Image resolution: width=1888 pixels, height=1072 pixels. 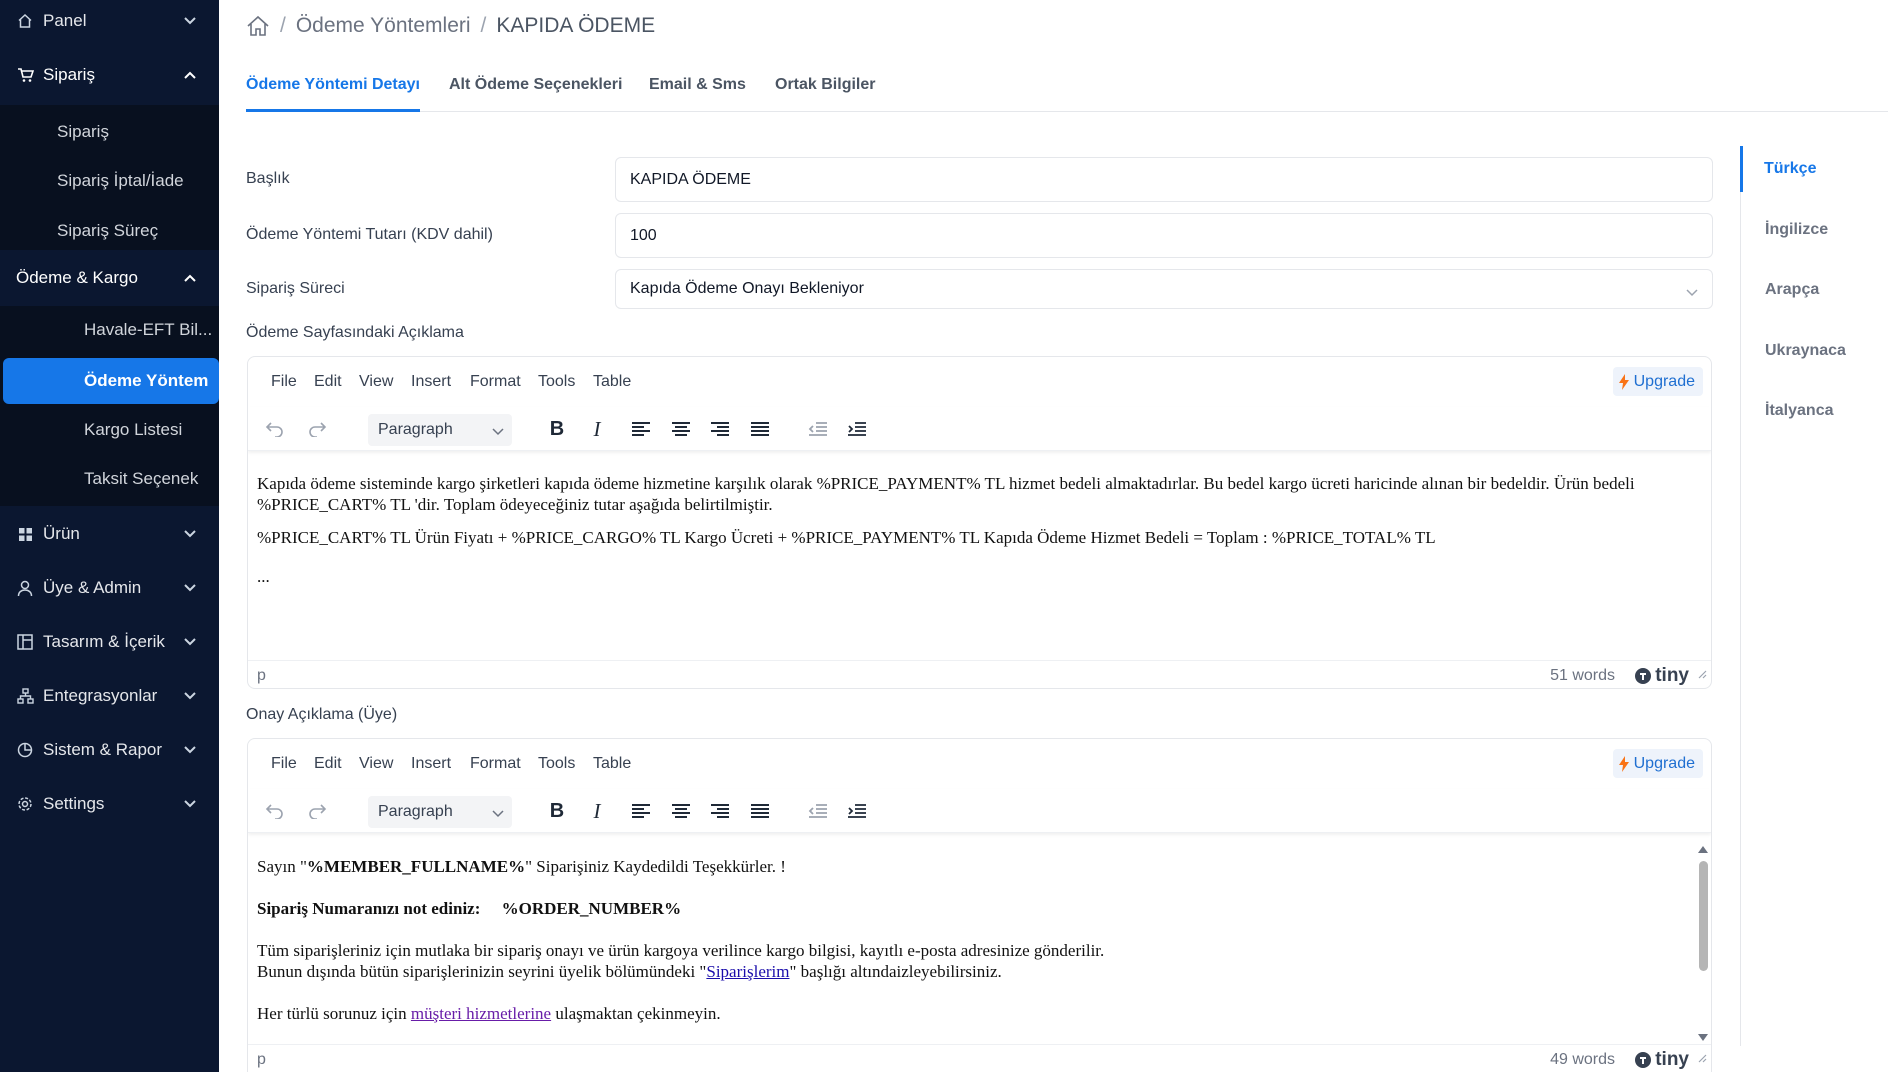 I want to click on sidebar-item-siparis: Sipariş, so click(x=109, y=132).